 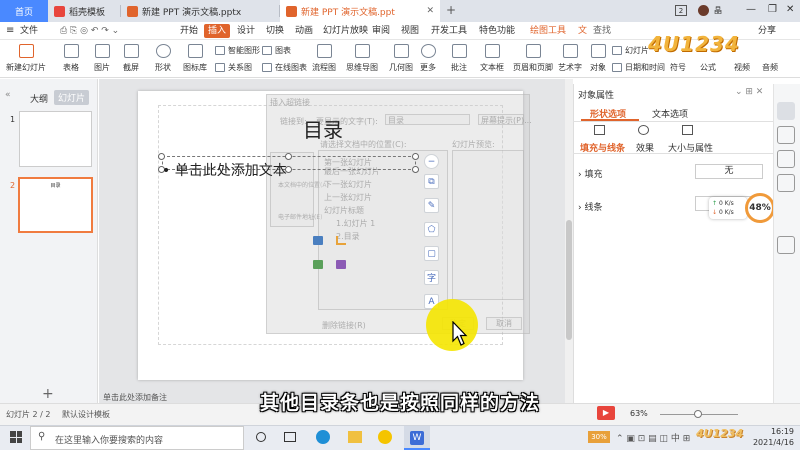 What do you see at coordinates (195, 58) in the screenshot?
I see `icon-library-button: 图标库` at bounding box center [195, 58].